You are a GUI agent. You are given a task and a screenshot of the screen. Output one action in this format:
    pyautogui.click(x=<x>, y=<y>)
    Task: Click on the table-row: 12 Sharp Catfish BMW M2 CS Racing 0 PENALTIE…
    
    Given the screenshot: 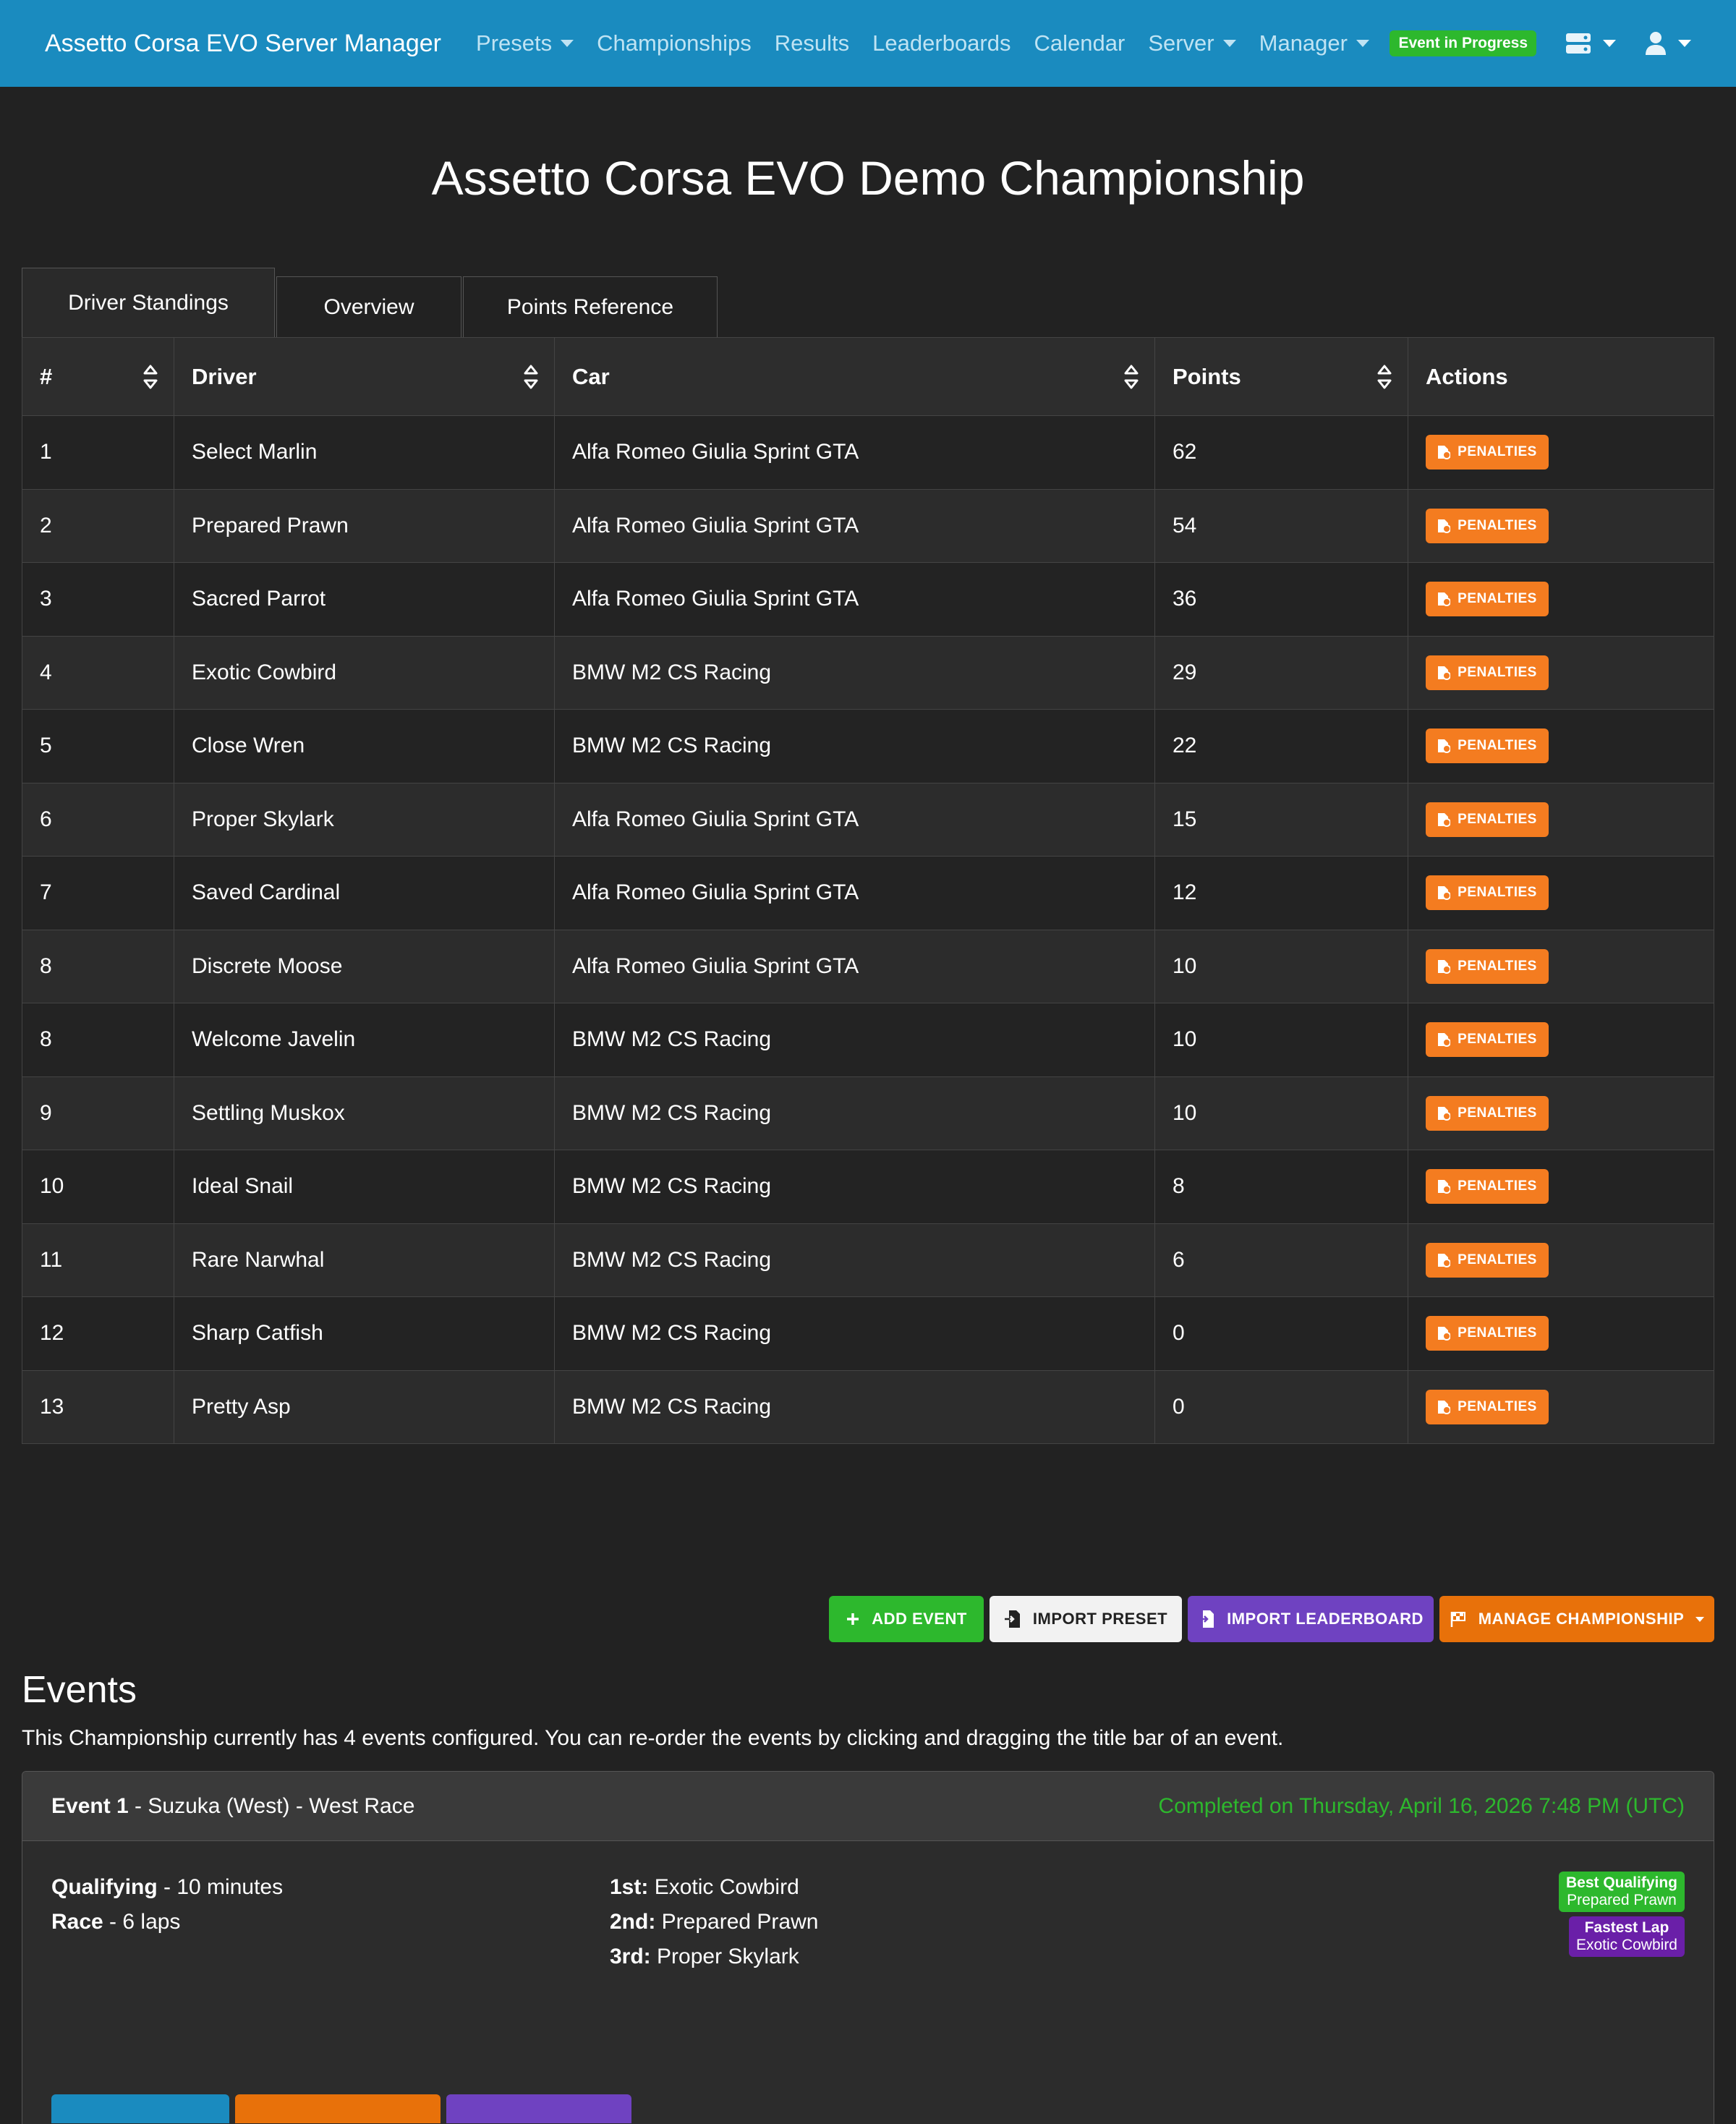 What is the action you would take?
    pyautogui.click(x=868, y=1333)
    